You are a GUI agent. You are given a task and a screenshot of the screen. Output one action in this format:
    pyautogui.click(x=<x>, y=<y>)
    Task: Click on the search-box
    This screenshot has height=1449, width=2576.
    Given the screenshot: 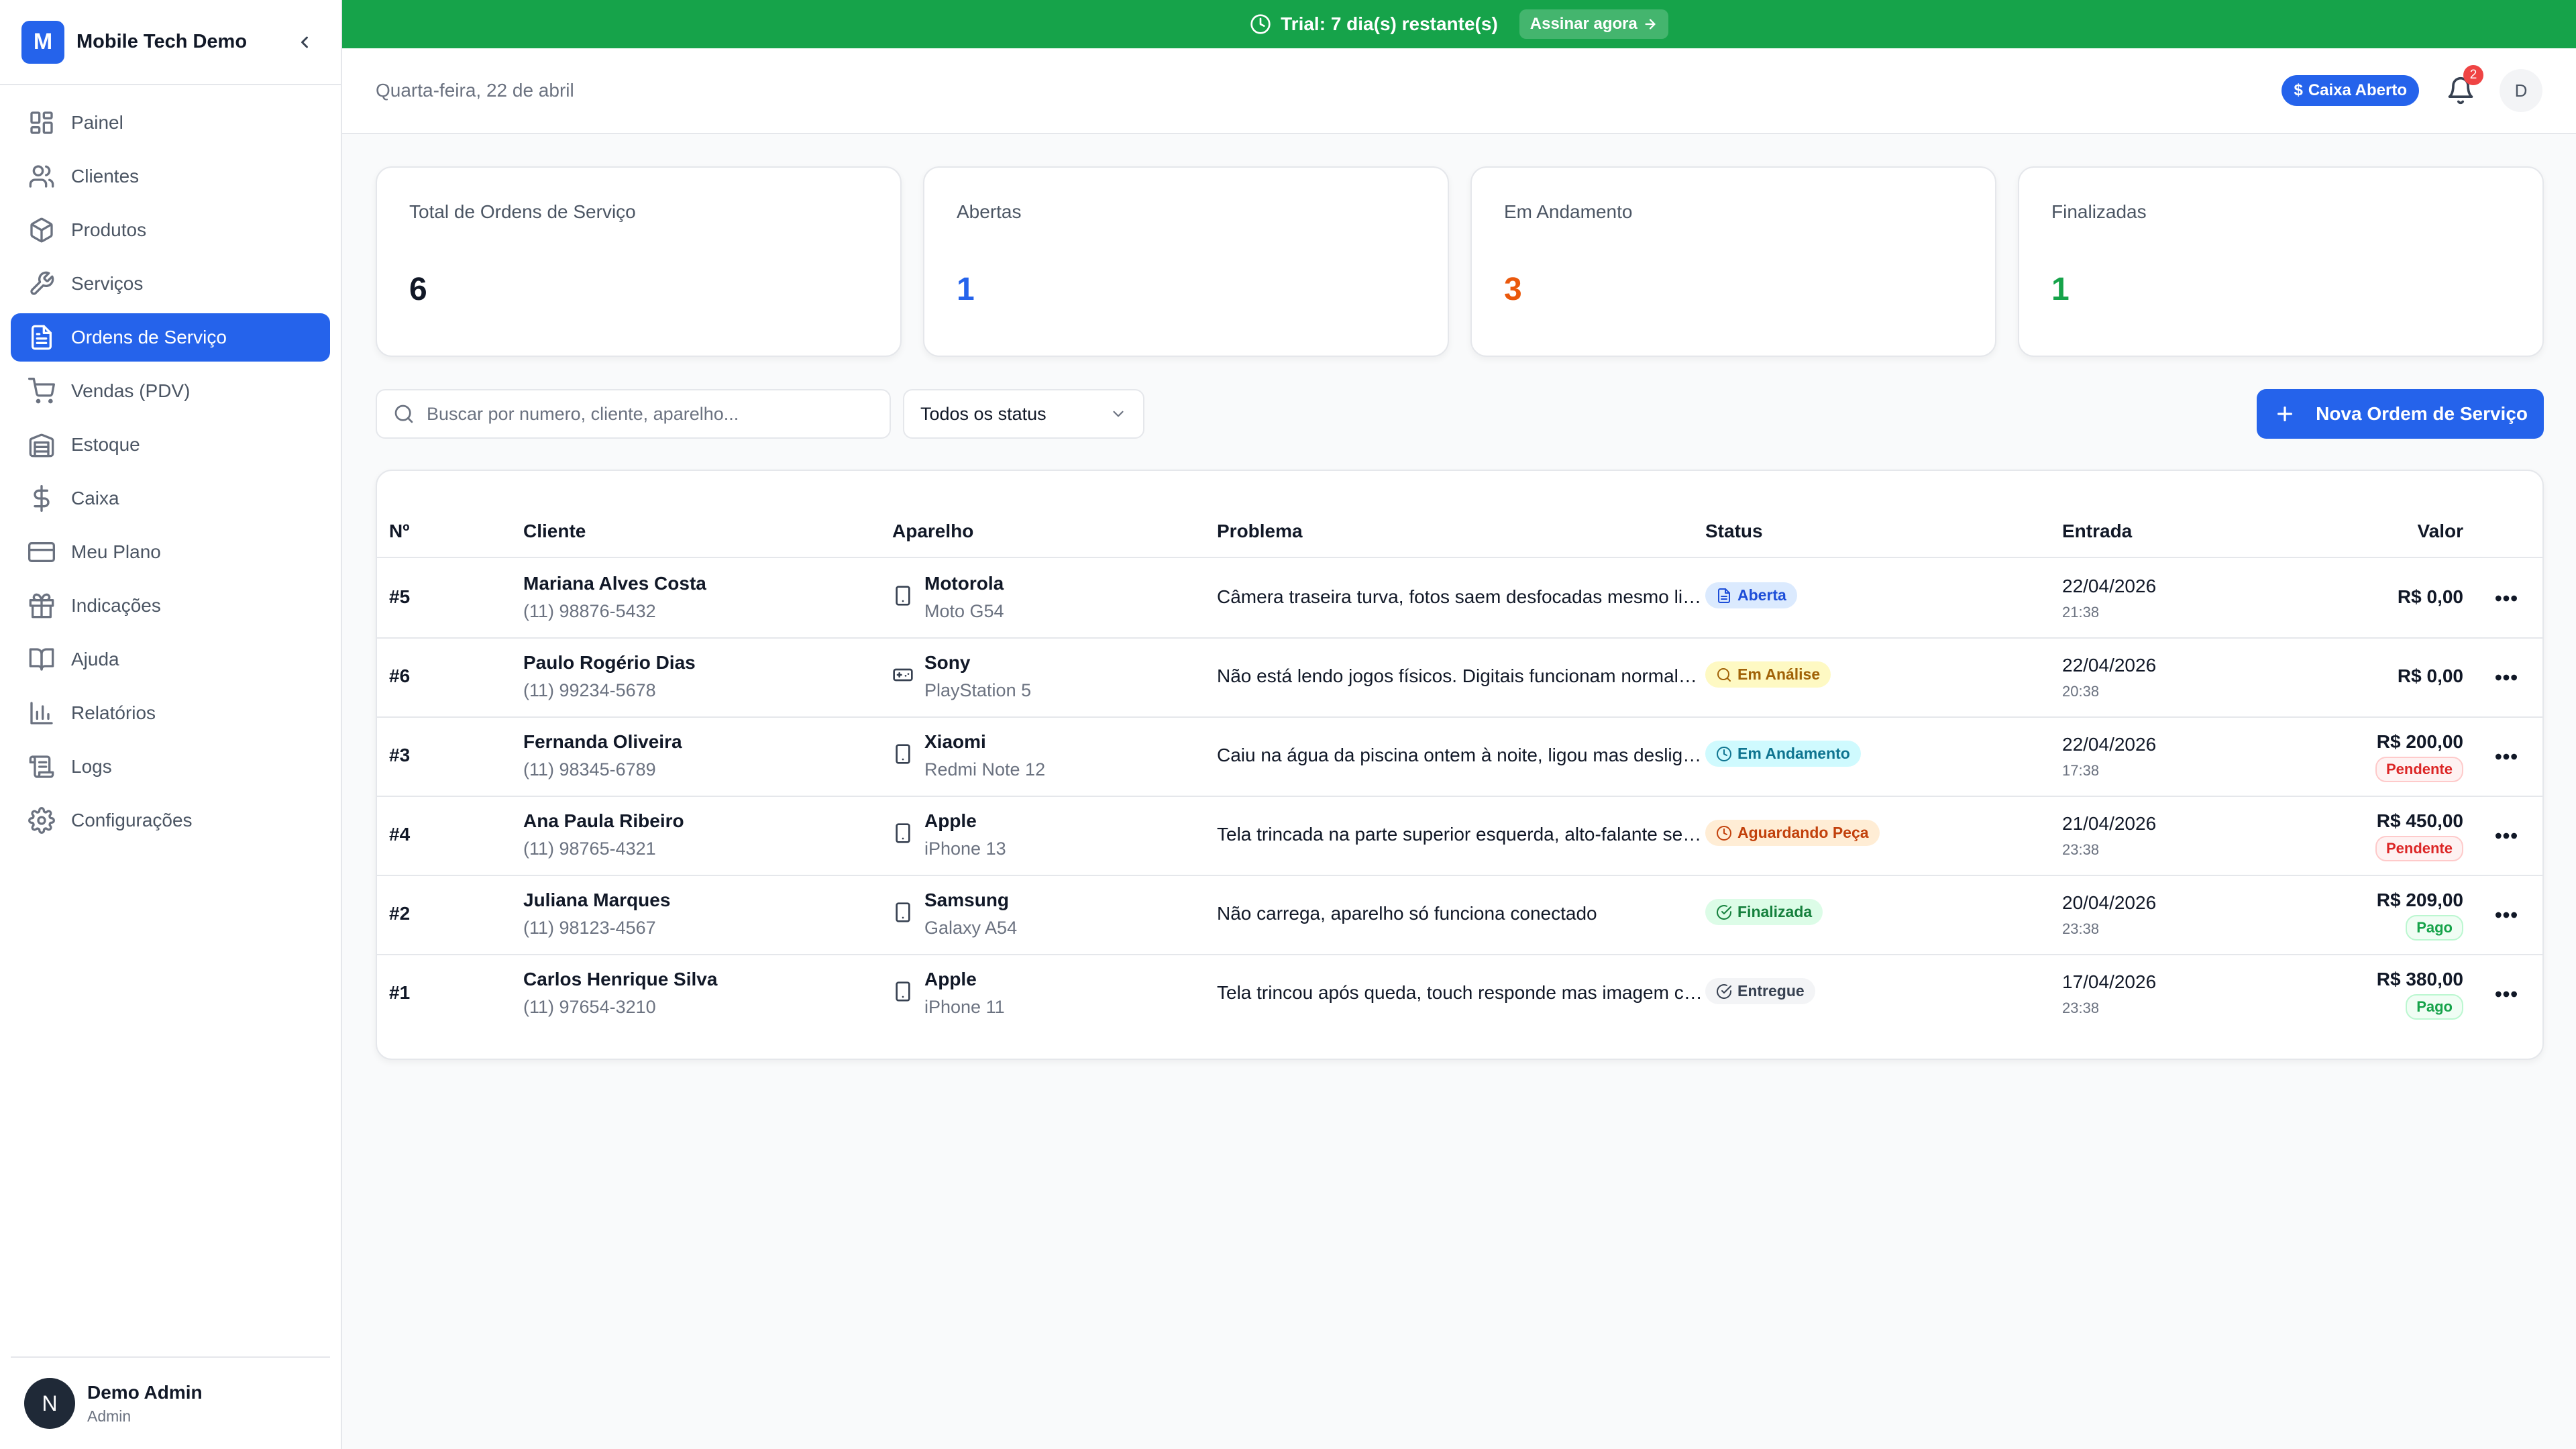 What is the action you would take?
    pyautogui.click(x=633, y=414)
    